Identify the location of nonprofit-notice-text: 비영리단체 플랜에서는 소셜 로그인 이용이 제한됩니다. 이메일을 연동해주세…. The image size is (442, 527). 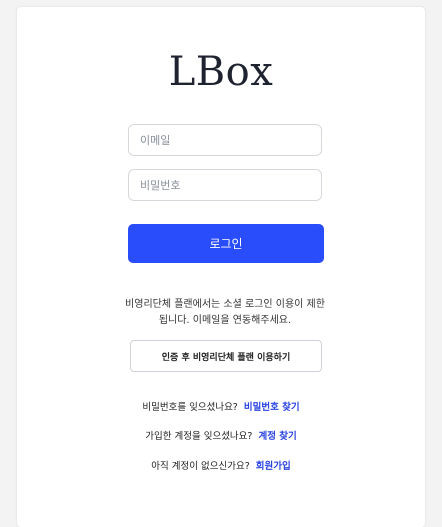
(225, 312).